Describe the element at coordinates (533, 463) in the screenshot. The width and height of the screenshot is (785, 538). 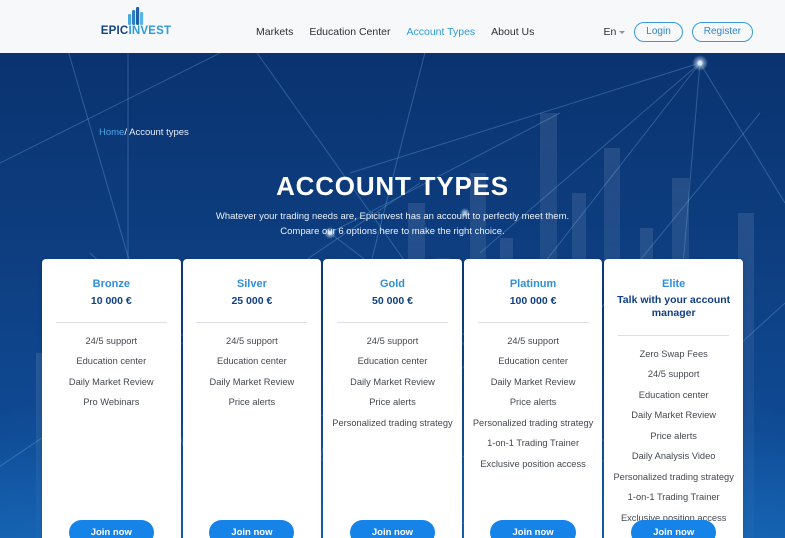
I see `card-feature: Exclusive position access` at that location.